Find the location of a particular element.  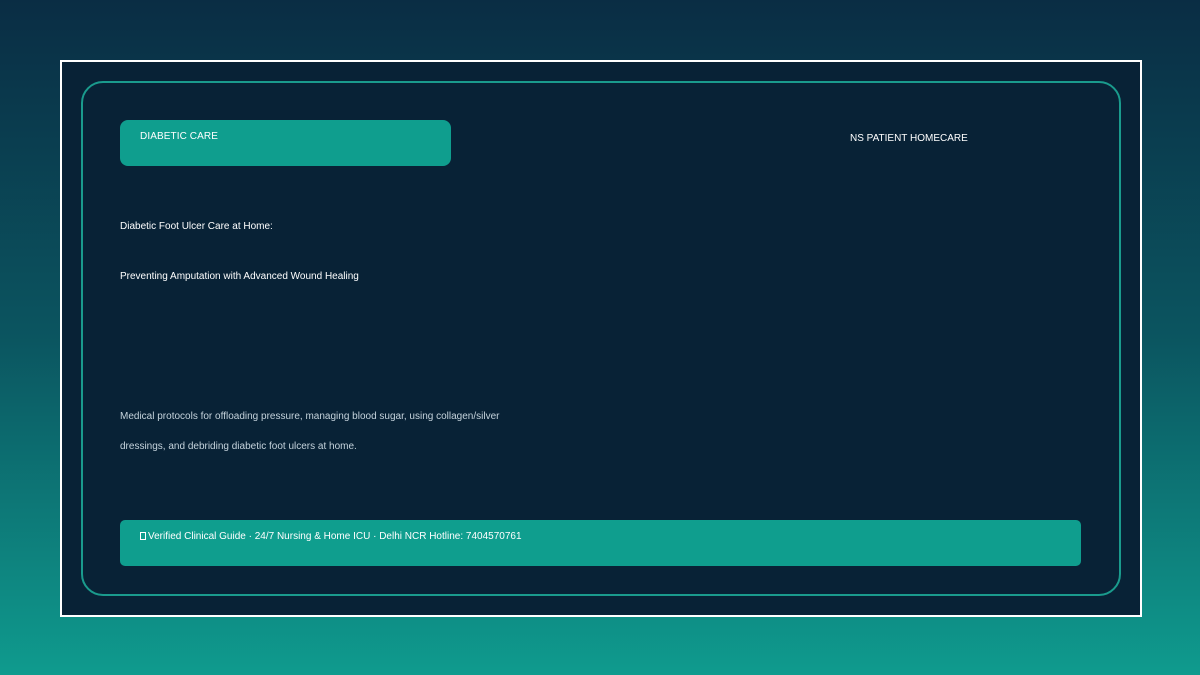

check-box-icon is located at coordinates (143, 536).